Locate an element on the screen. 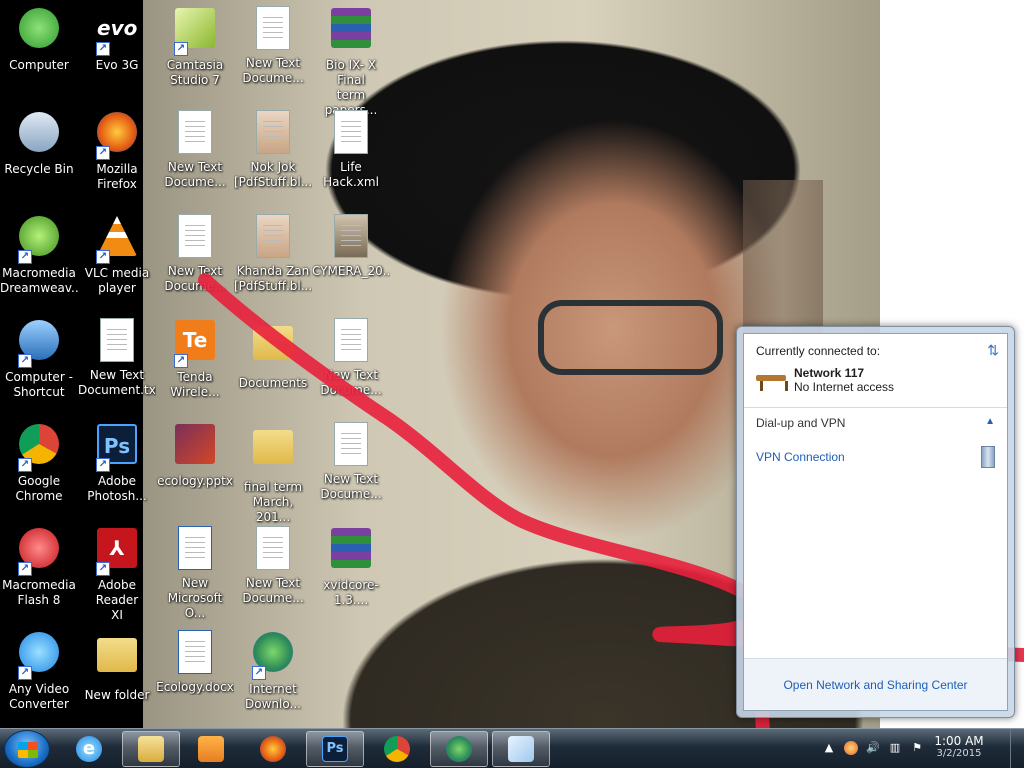 This screenshot has width=1024, height=768. desktop-icon-label: Computer is located at coordinates (39, 65).